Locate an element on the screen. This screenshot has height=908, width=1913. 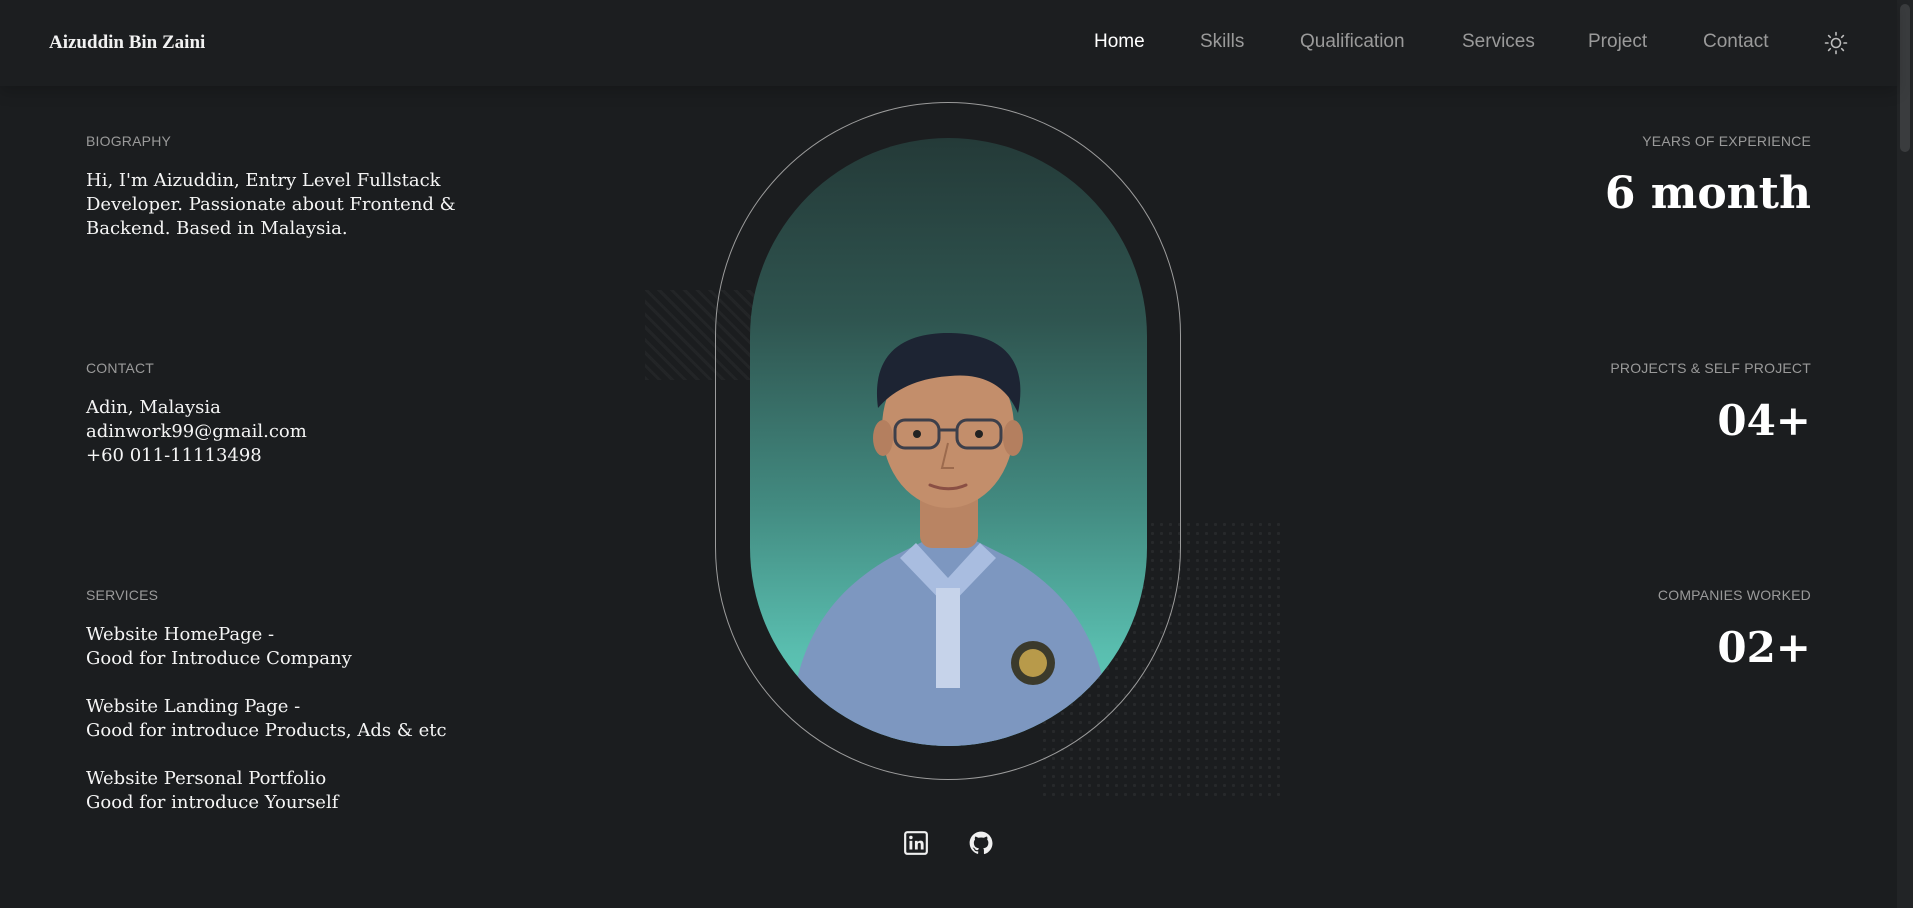
person-illustration is located at coordinates (950, 539).